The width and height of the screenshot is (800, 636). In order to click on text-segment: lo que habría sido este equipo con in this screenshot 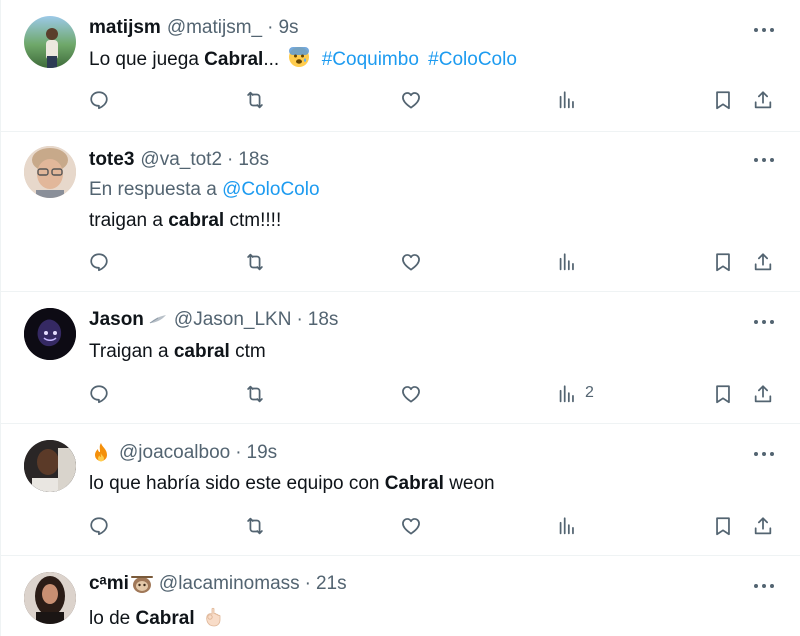, I will do `click(237, 483)`.